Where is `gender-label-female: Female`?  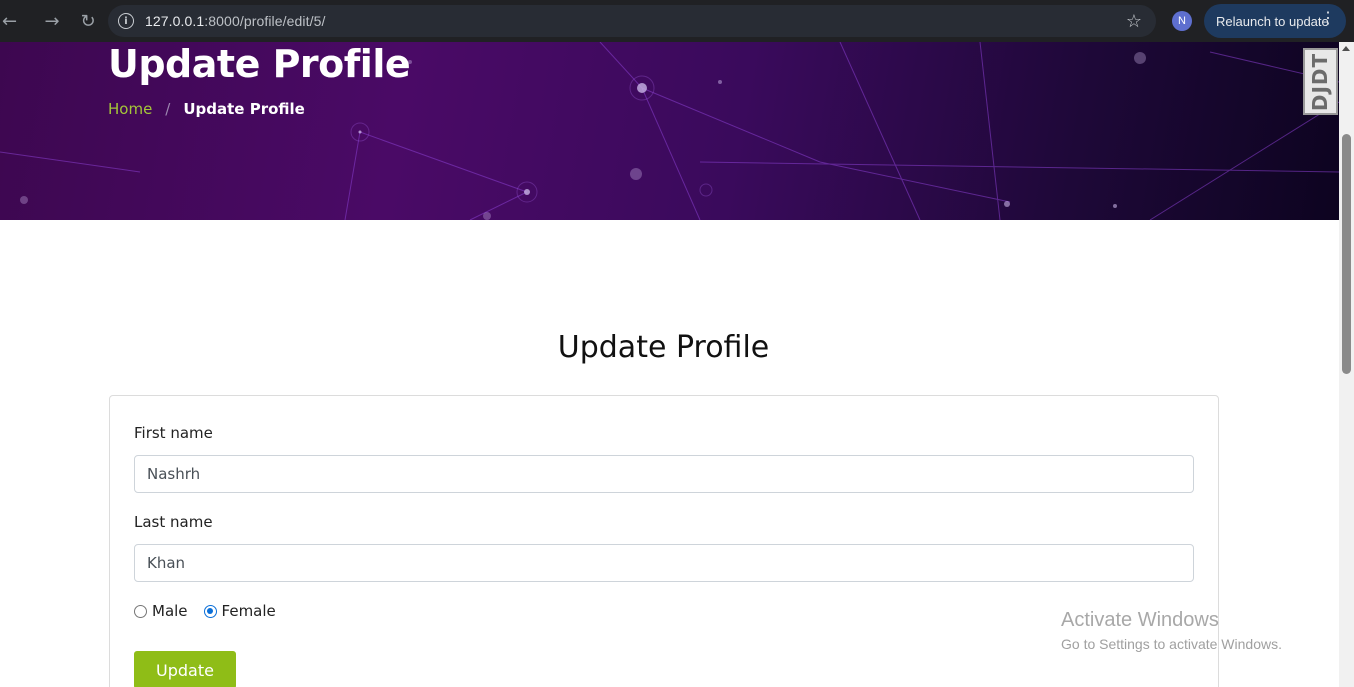
gender-label-female: Female is located at coordinates (249, 611).